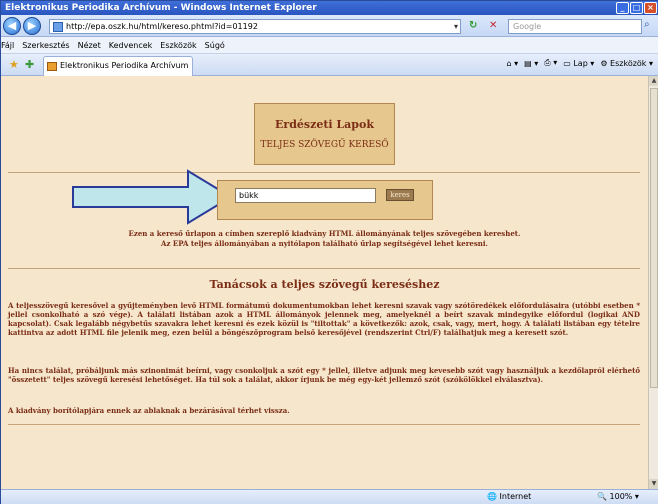 The image size is (658, 504). What do you see at coordinates (647, 24) in the screenshot?
I see `search-icon: ⌕` at bounding box center [647, 24].